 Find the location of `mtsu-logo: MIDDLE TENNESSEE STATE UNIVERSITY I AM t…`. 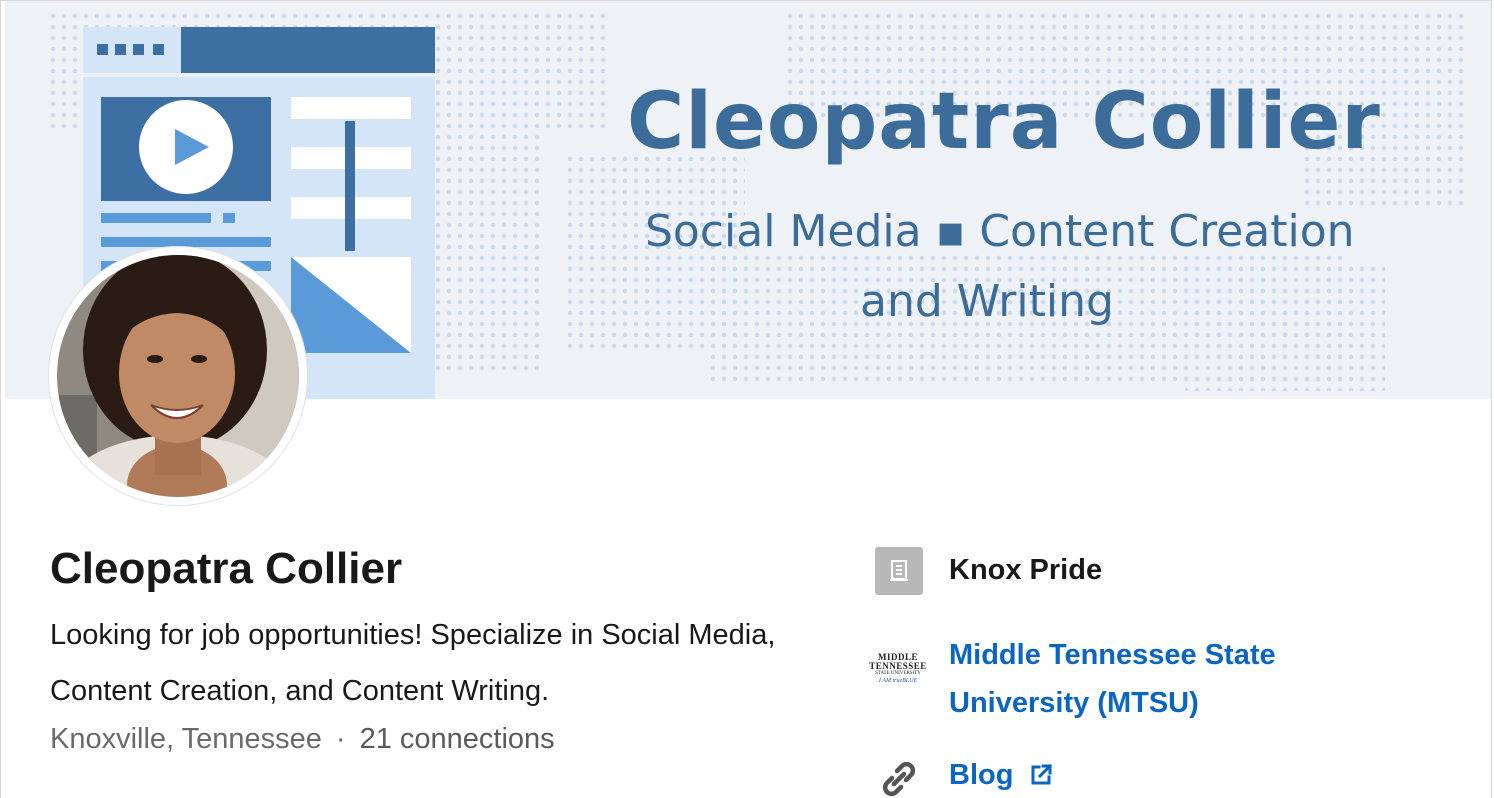

mtsu-logo: MIDDLE TENNESSEE STATE UNIVERSITY I AM t… is located at coordinates (898, 674).